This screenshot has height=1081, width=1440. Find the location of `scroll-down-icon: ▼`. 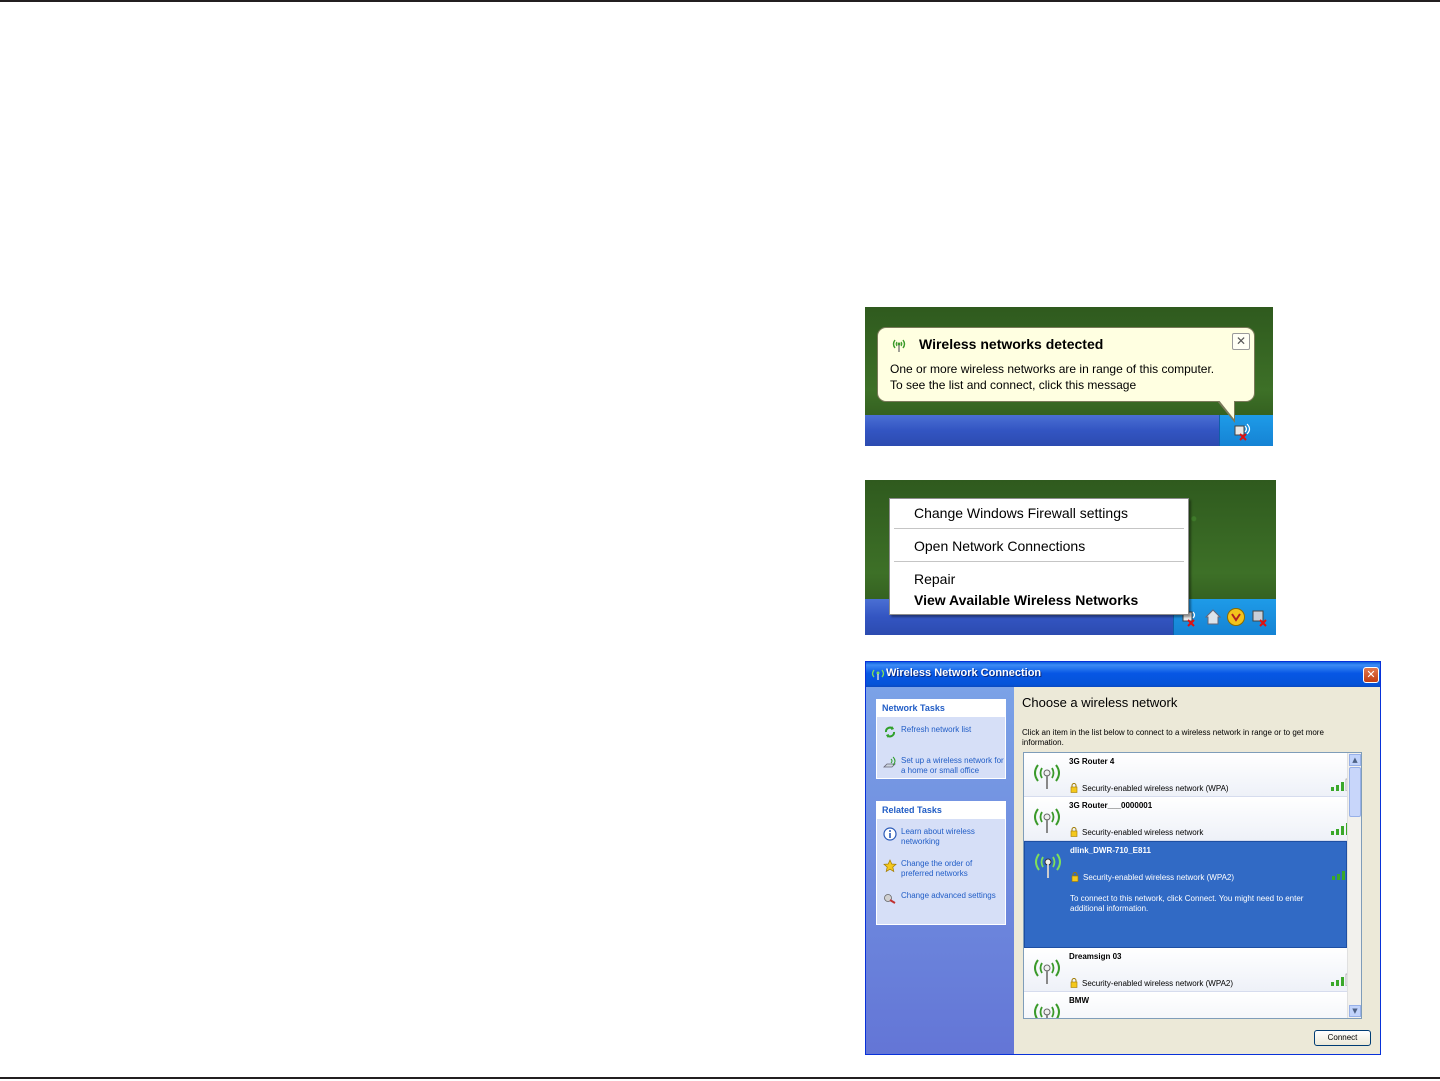

scroll-down-icon: ▼ is located at coordinates (1355, 1011).